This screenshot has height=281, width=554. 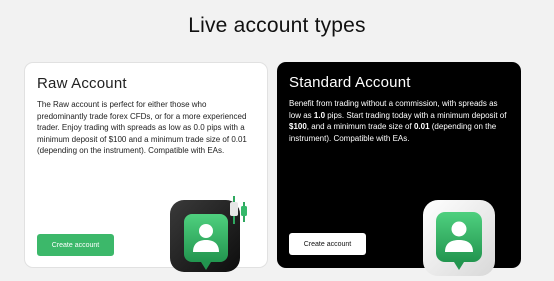 I want to click on raw-create-account-button: Create account, so click(x=75, y=245).